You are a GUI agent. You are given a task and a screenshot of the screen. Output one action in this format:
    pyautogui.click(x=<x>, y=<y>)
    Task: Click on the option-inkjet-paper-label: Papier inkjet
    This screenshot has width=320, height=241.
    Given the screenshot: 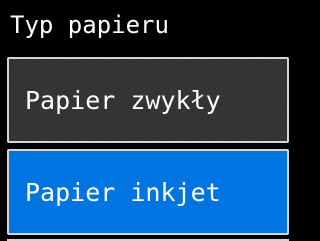 What is the action you would take?
    pyautogui.click(x=123, y=192)
    